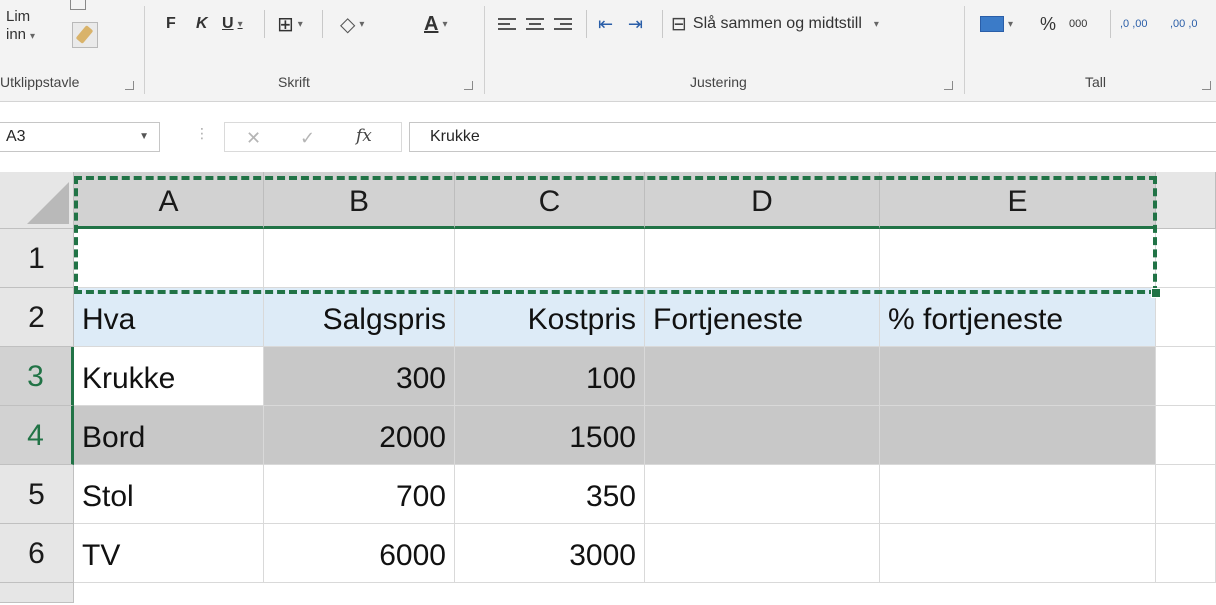  Describe the element at coordinates (948, 85) in the screenshot. I see `alignment-launcher-icon` at that location.